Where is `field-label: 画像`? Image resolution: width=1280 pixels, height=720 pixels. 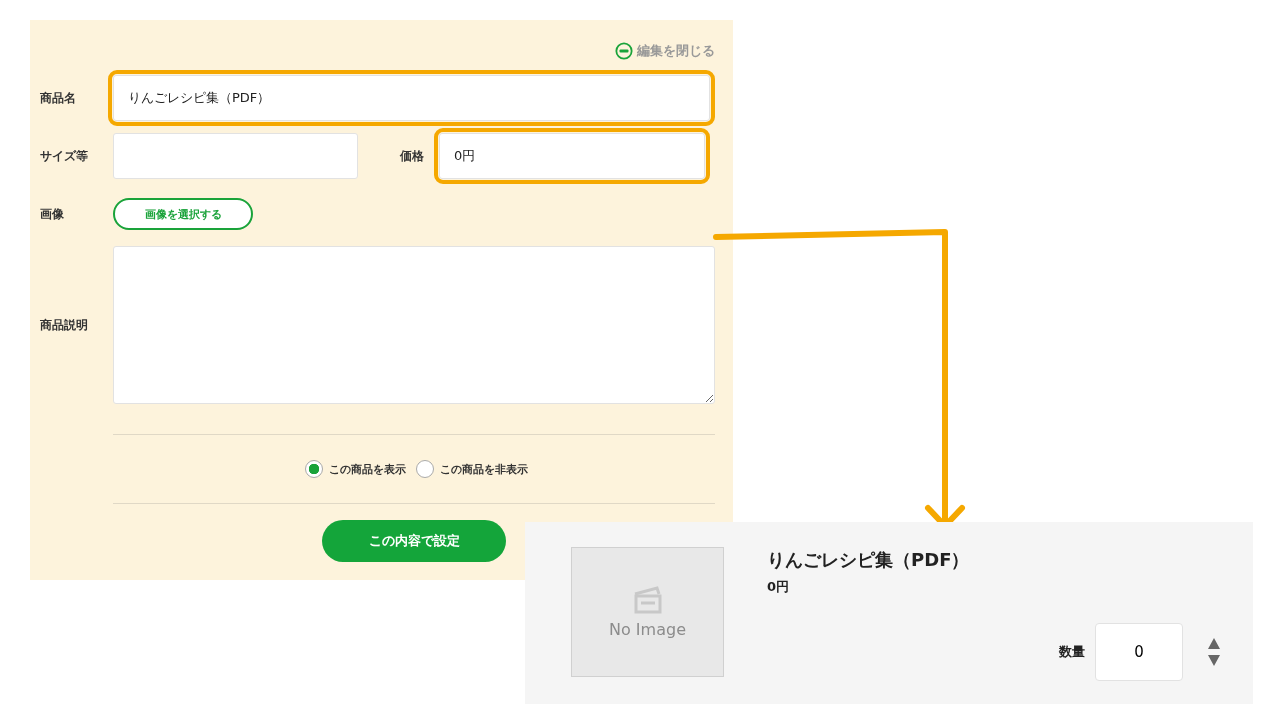
field-label: 画像 is located at coordinates (52, 214).